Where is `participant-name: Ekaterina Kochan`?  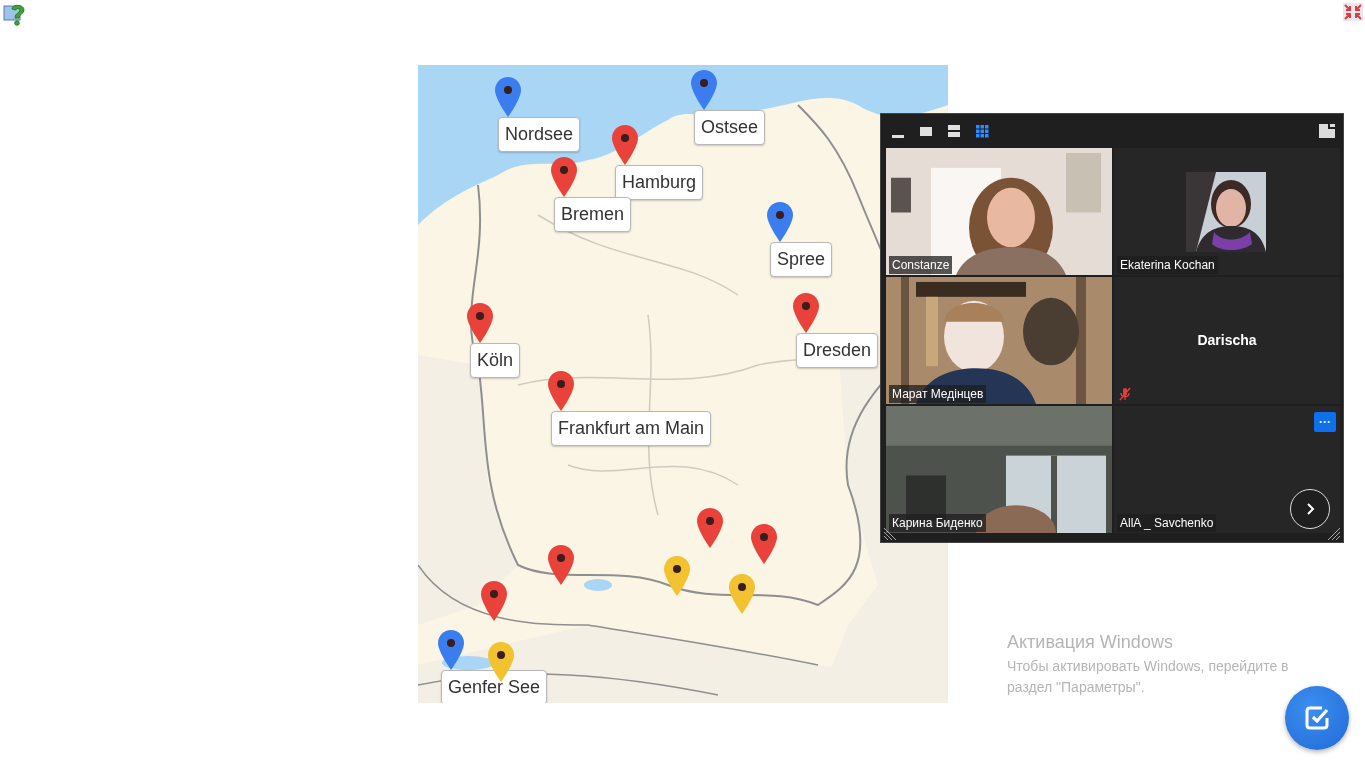
participant-name: Ekaterina Kochan is located at coordinates (1167, 265).